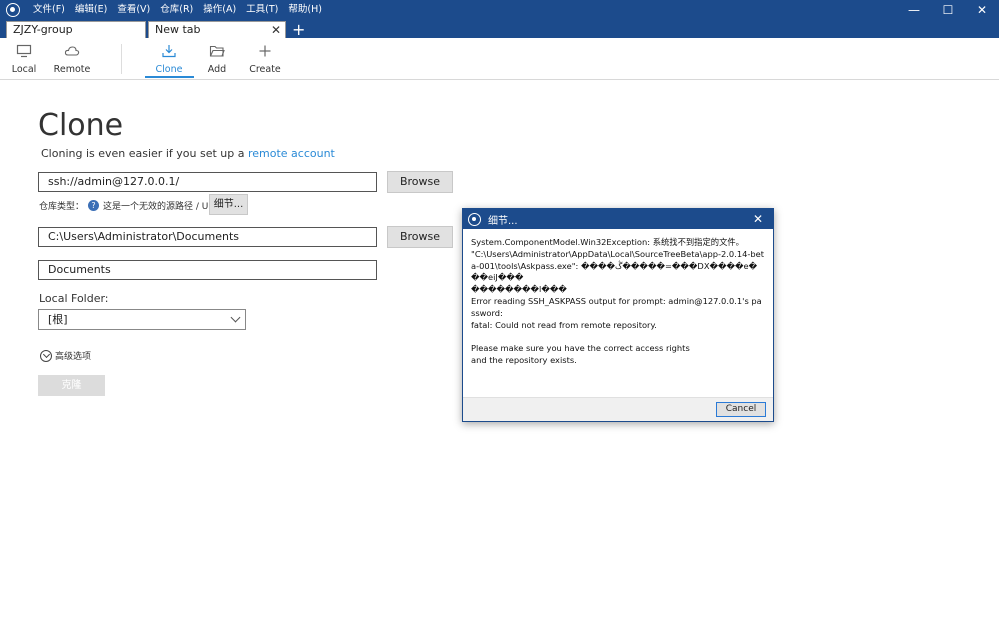  Describe the element at coordinates (262, 10) in the screenshot. I see `menu-tools: 工具(T)` at that location.